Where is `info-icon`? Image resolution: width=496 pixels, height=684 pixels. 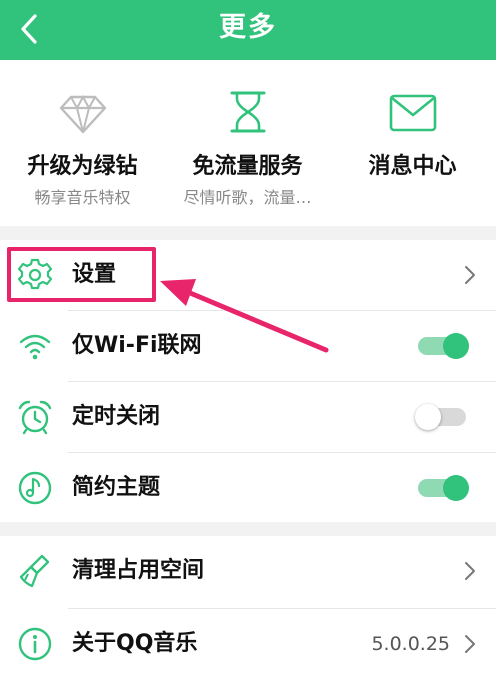 info-icon is located at coordinates (35, 644).